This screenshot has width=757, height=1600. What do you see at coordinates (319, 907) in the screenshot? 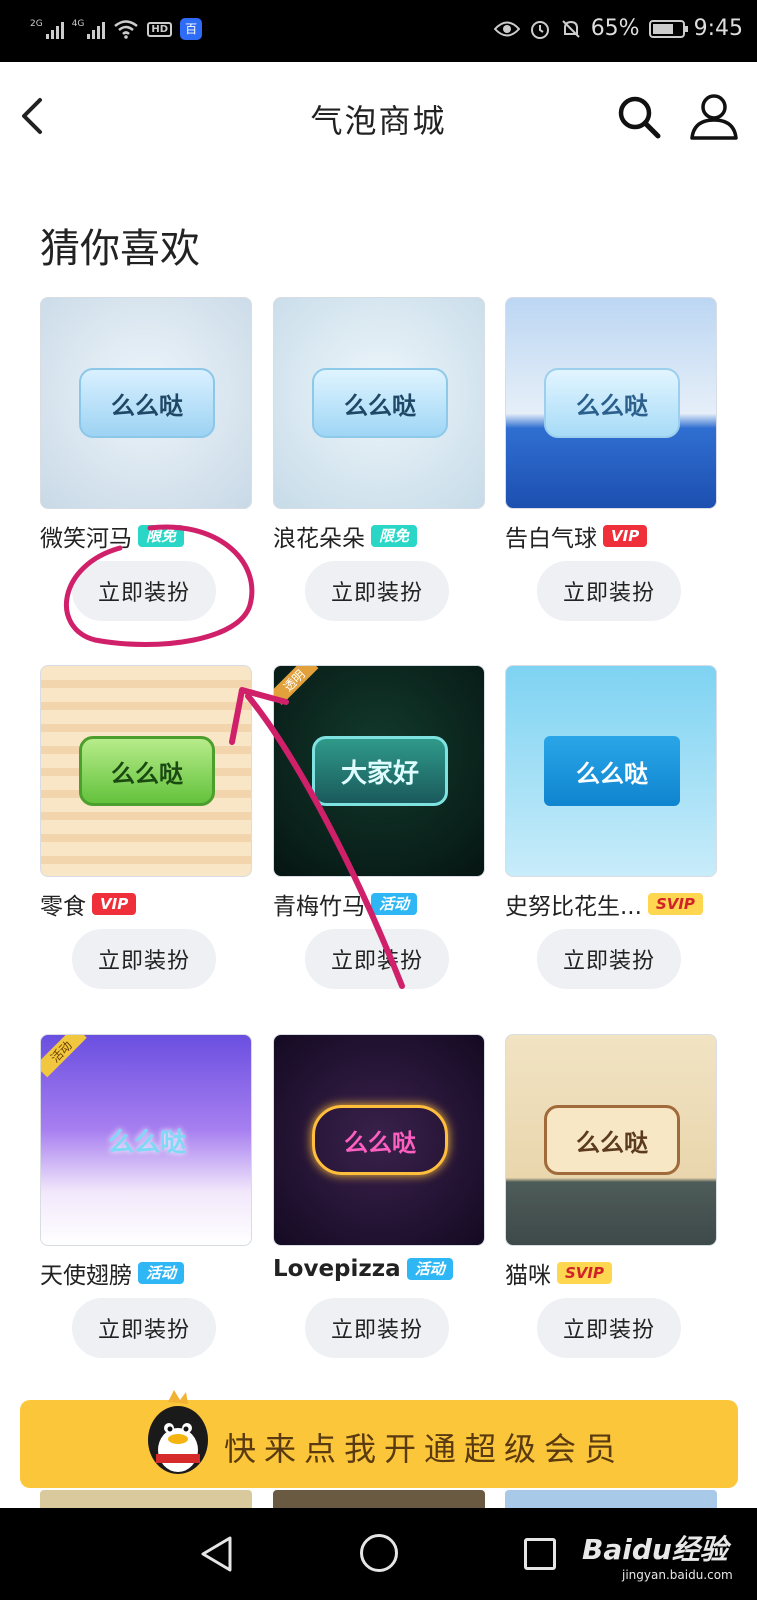
I see `item-name: 青梅竹马` at bounding box center [319, 907].